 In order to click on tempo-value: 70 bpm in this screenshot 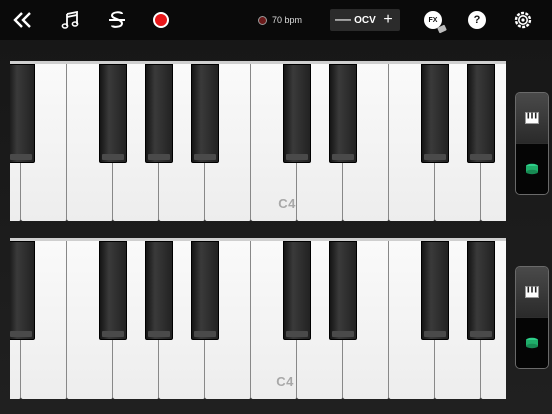, I will do `click(287, 20)`.